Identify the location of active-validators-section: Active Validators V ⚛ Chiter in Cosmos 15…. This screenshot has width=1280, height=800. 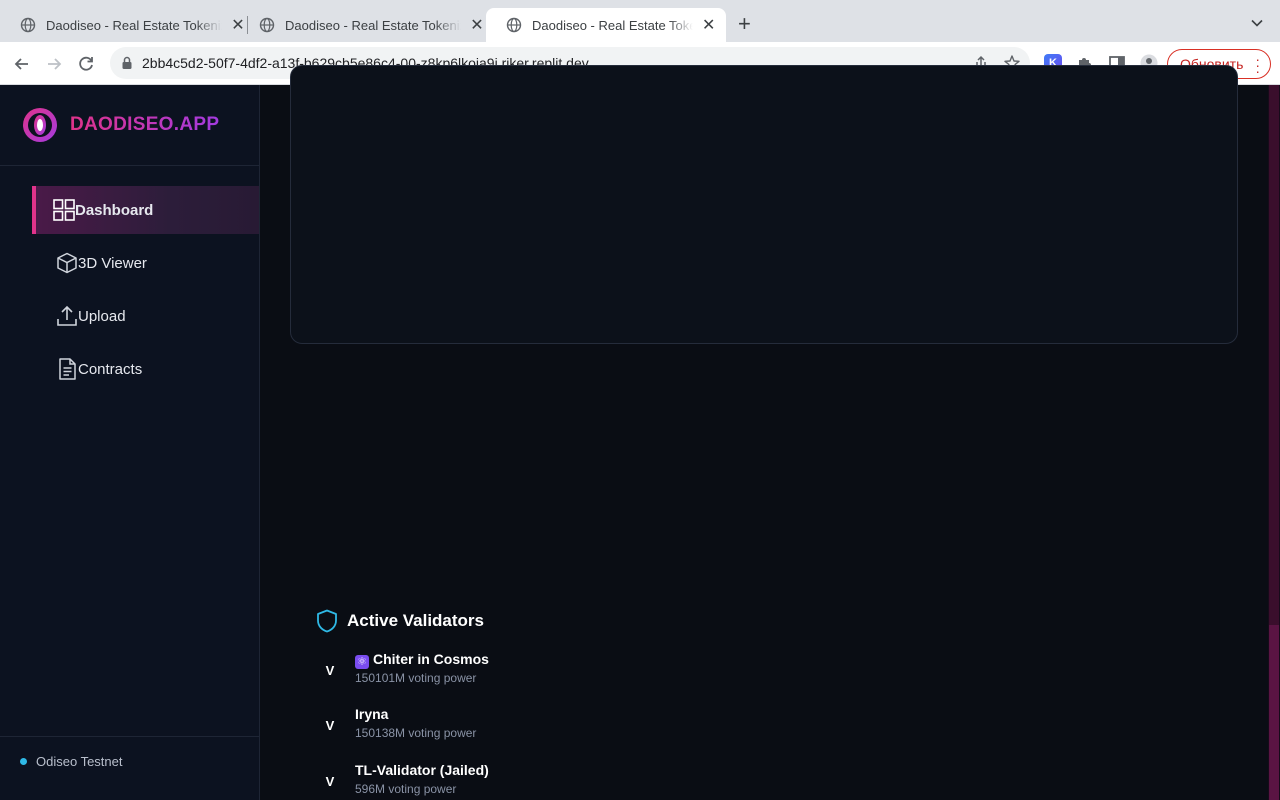
(616, 702).